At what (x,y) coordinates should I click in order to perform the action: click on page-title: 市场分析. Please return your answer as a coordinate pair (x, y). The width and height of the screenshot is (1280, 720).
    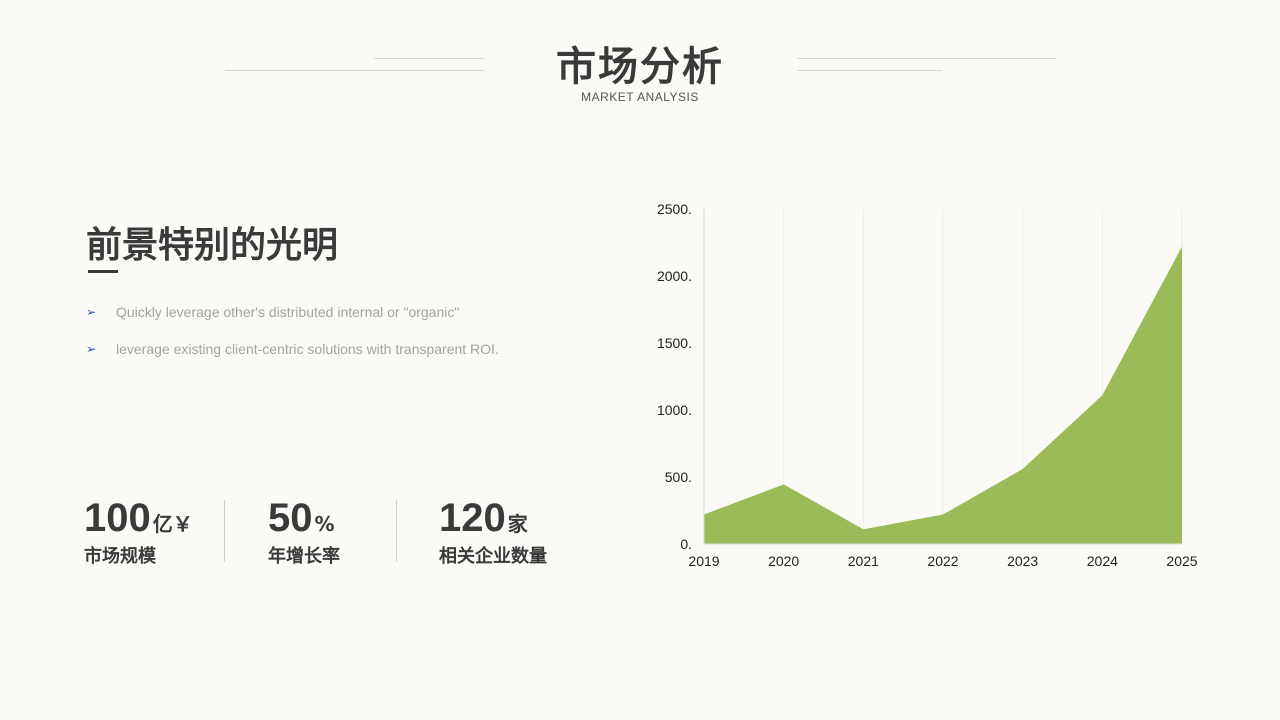
    Looking at the image, I should click on (640, 67).